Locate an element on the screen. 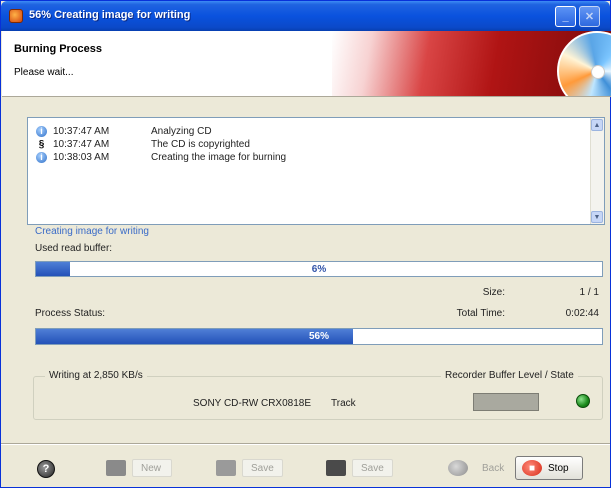  back-button: Back is located at coordinates (477, 468).